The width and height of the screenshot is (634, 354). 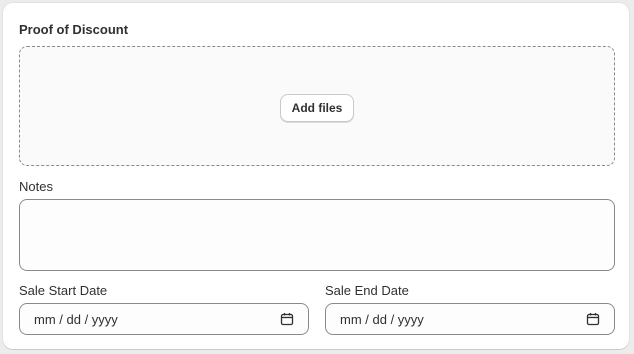 What do you see at coordinates (470, 319) in the screenshot?
I see `sale-end-date-input: mm / dd / yyyy` at bounding box center [470, 319].